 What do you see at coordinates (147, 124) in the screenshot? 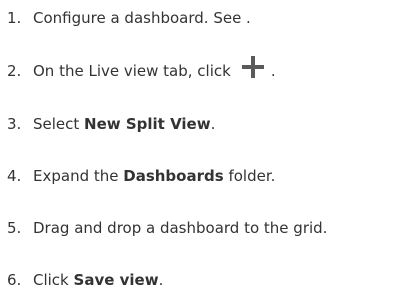
I see `step-text-bold: New Split View` at bounding box center [147, 124].